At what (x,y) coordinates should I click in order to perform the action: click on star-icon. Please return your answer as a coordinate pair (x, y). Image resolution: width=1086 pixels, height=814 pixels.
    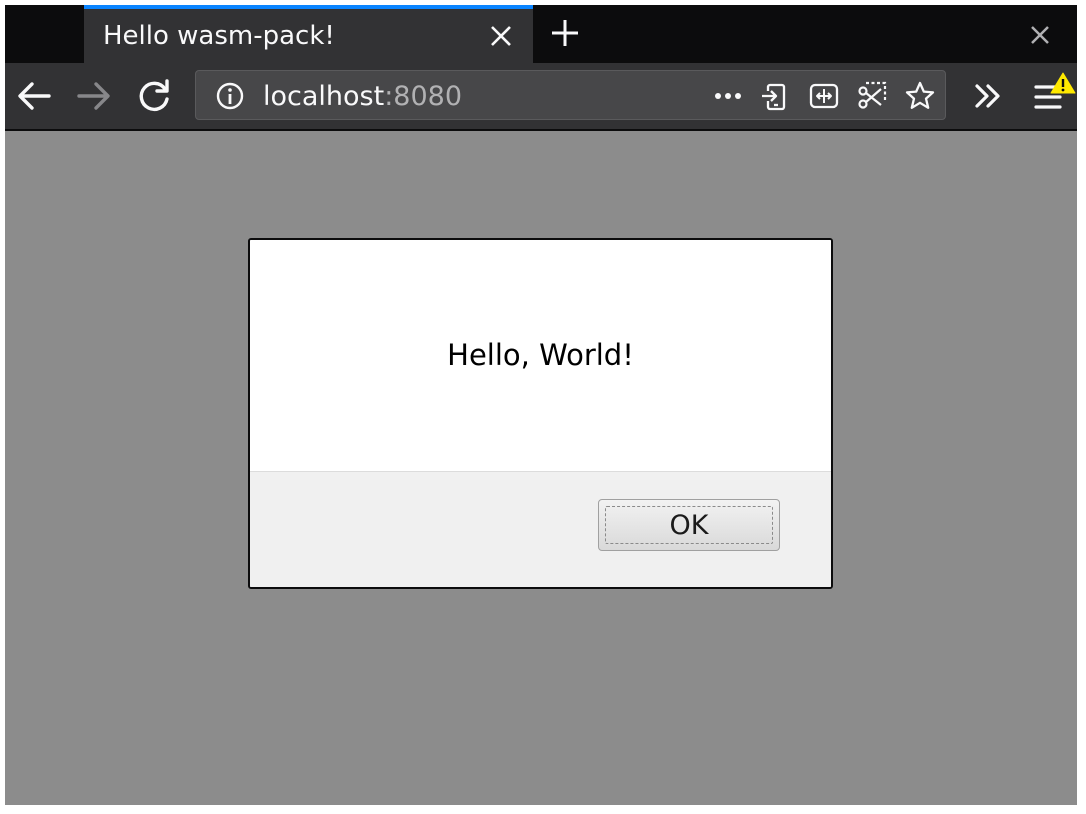
    Looking at the image, I should click on (920, 96).